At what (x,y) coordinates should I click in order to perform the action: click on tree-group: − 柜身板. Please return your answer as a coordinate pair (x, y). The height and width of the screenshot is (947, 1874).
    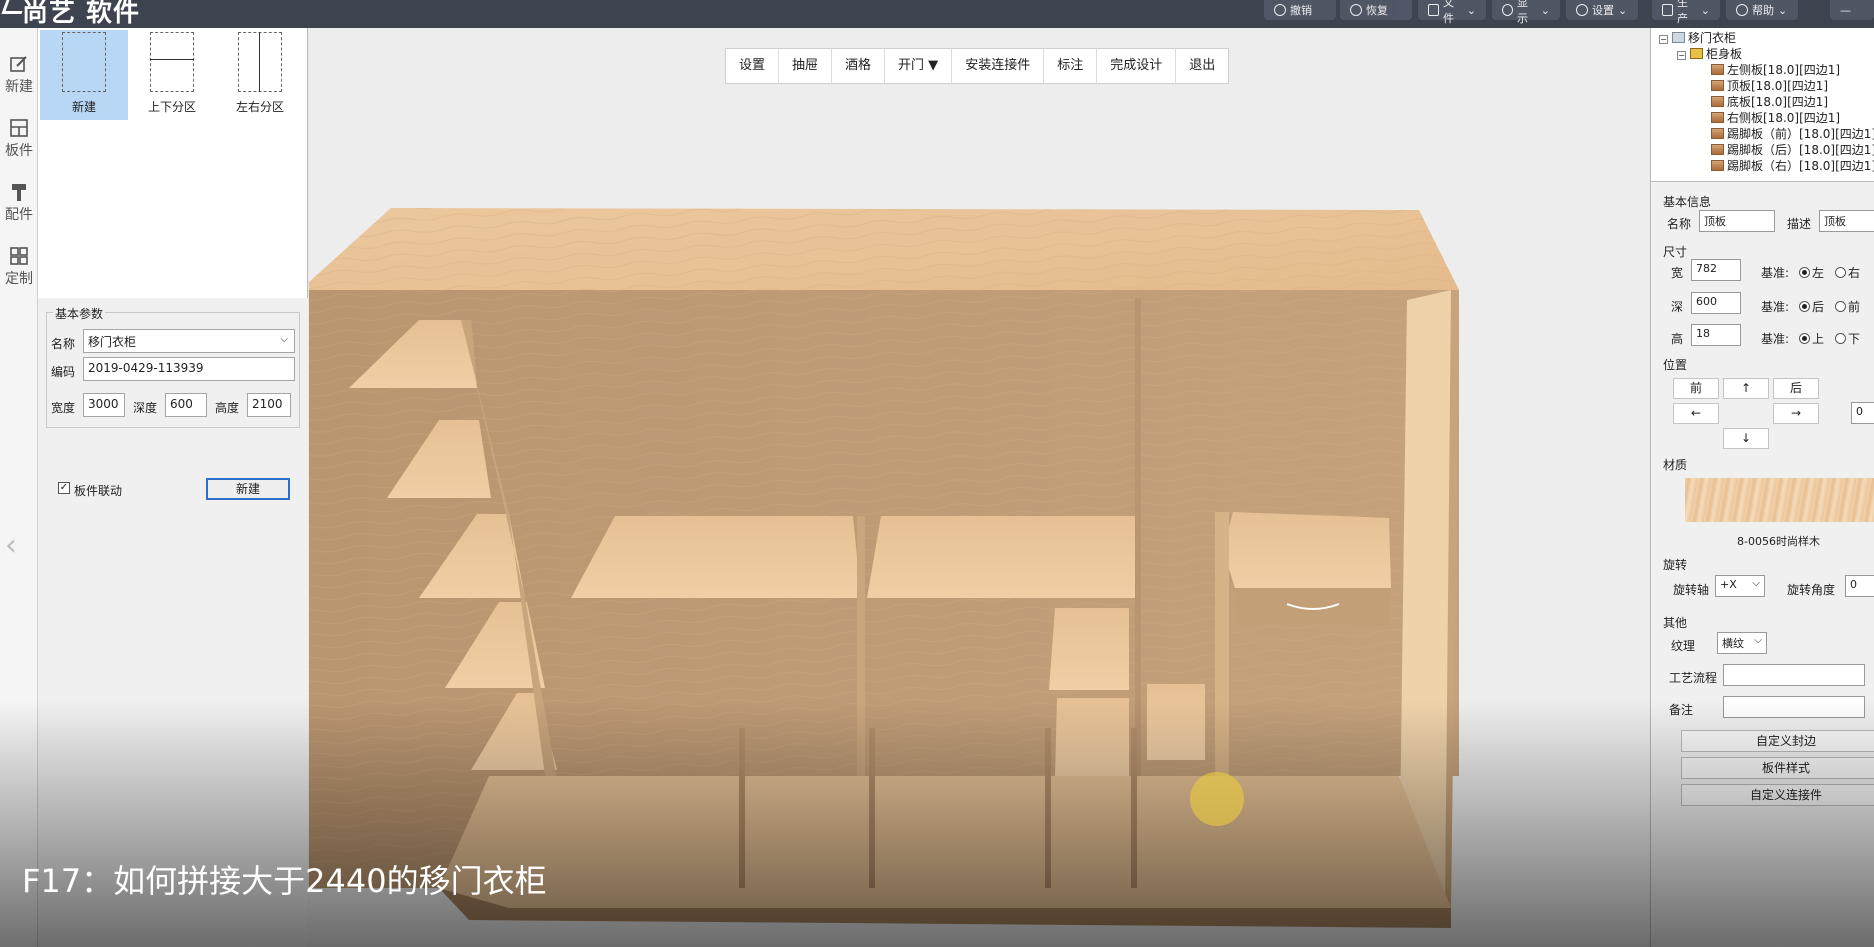
    Looking at the image, I should click on (1709, 54).